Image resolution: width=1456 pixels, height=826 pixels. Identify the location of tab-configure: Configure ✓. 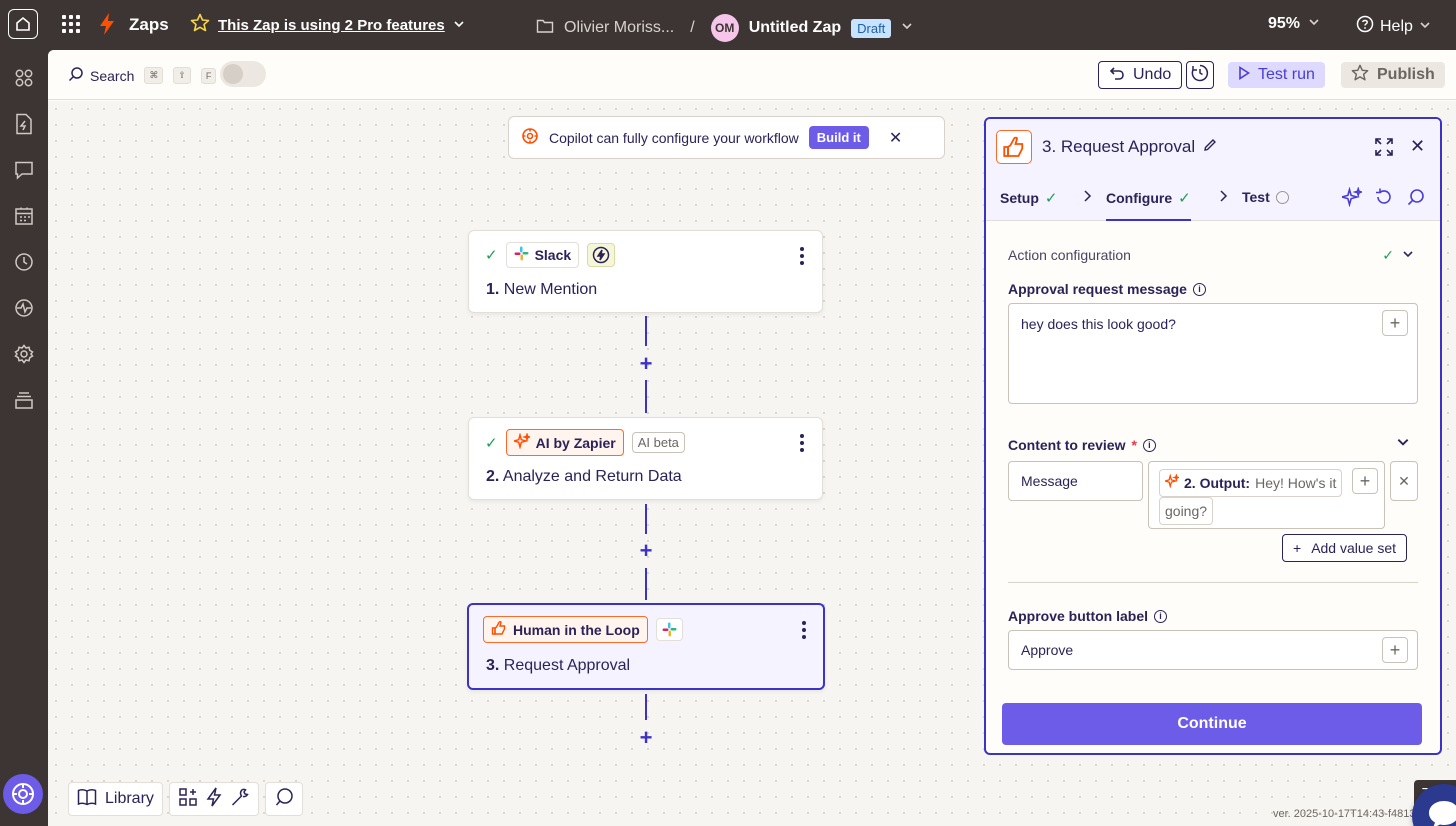
(1148, 205).